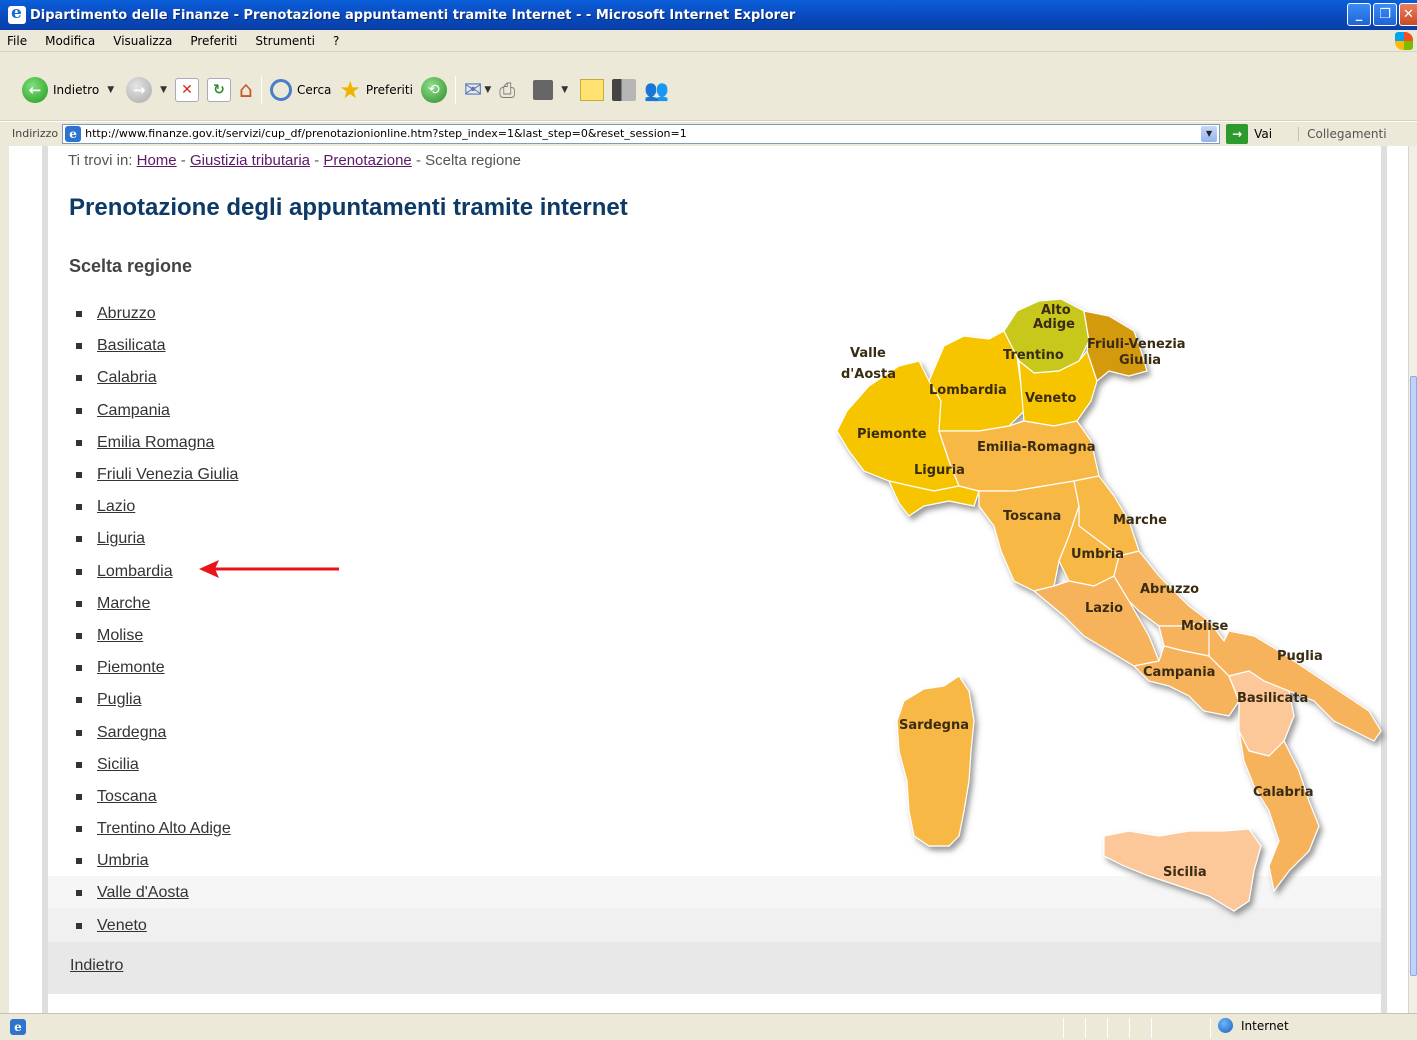  What do you see at coordinates (473, 90) in the screenshot?
I see `mail-icon: ✉` at bounding box center [473, 90].